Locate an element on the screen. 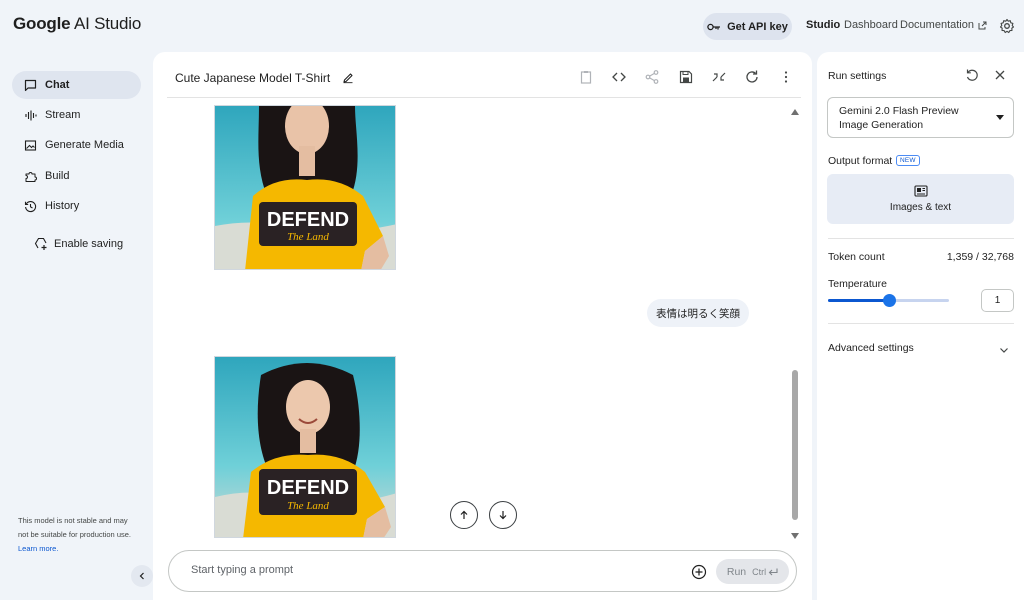 This screenshot has height=600, width=1024. sidebar-item-generate-media: Generate Media is located at coordinates (76, 145).